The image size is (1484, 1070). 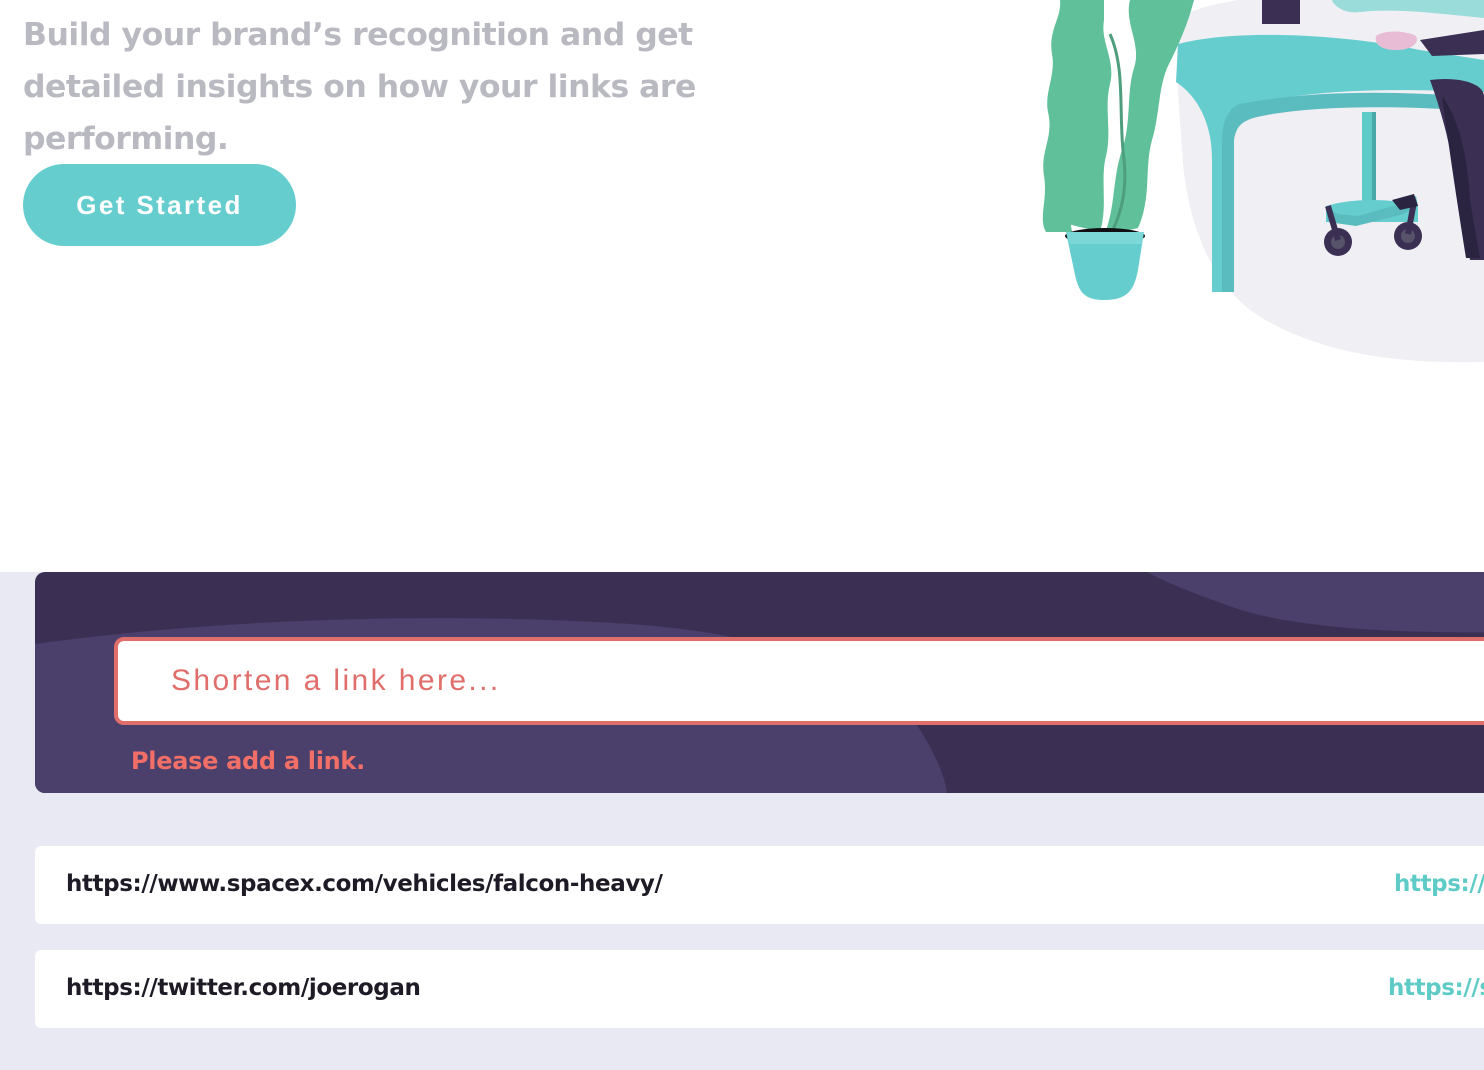 I want to click on error-message: Please add a link., so click(x=248, y=761).